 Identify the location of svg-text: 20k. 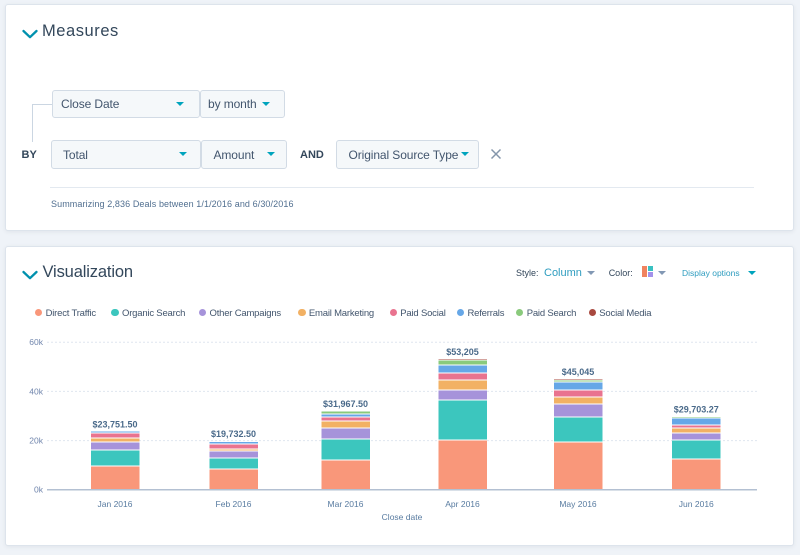
(36, 441).